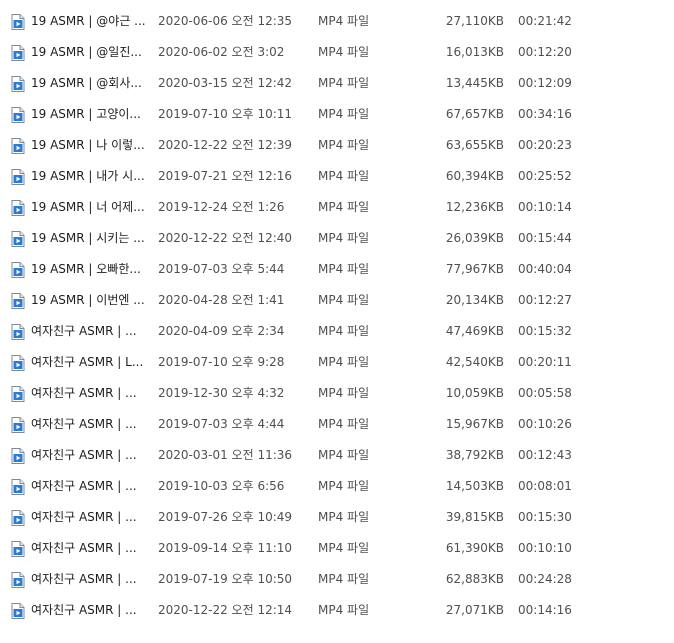  I want to click on file-length: 00:14:16, so click(545, 610).